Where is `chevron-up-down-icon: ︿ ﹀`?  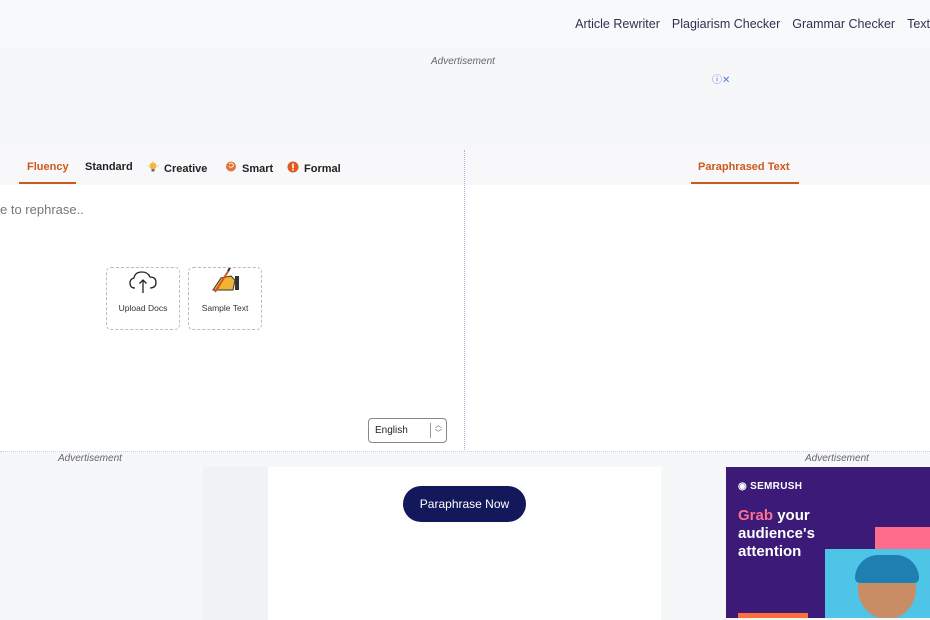 chevron-up-down-icon: ︿ ﹀ is located at coordinates (438, 429).